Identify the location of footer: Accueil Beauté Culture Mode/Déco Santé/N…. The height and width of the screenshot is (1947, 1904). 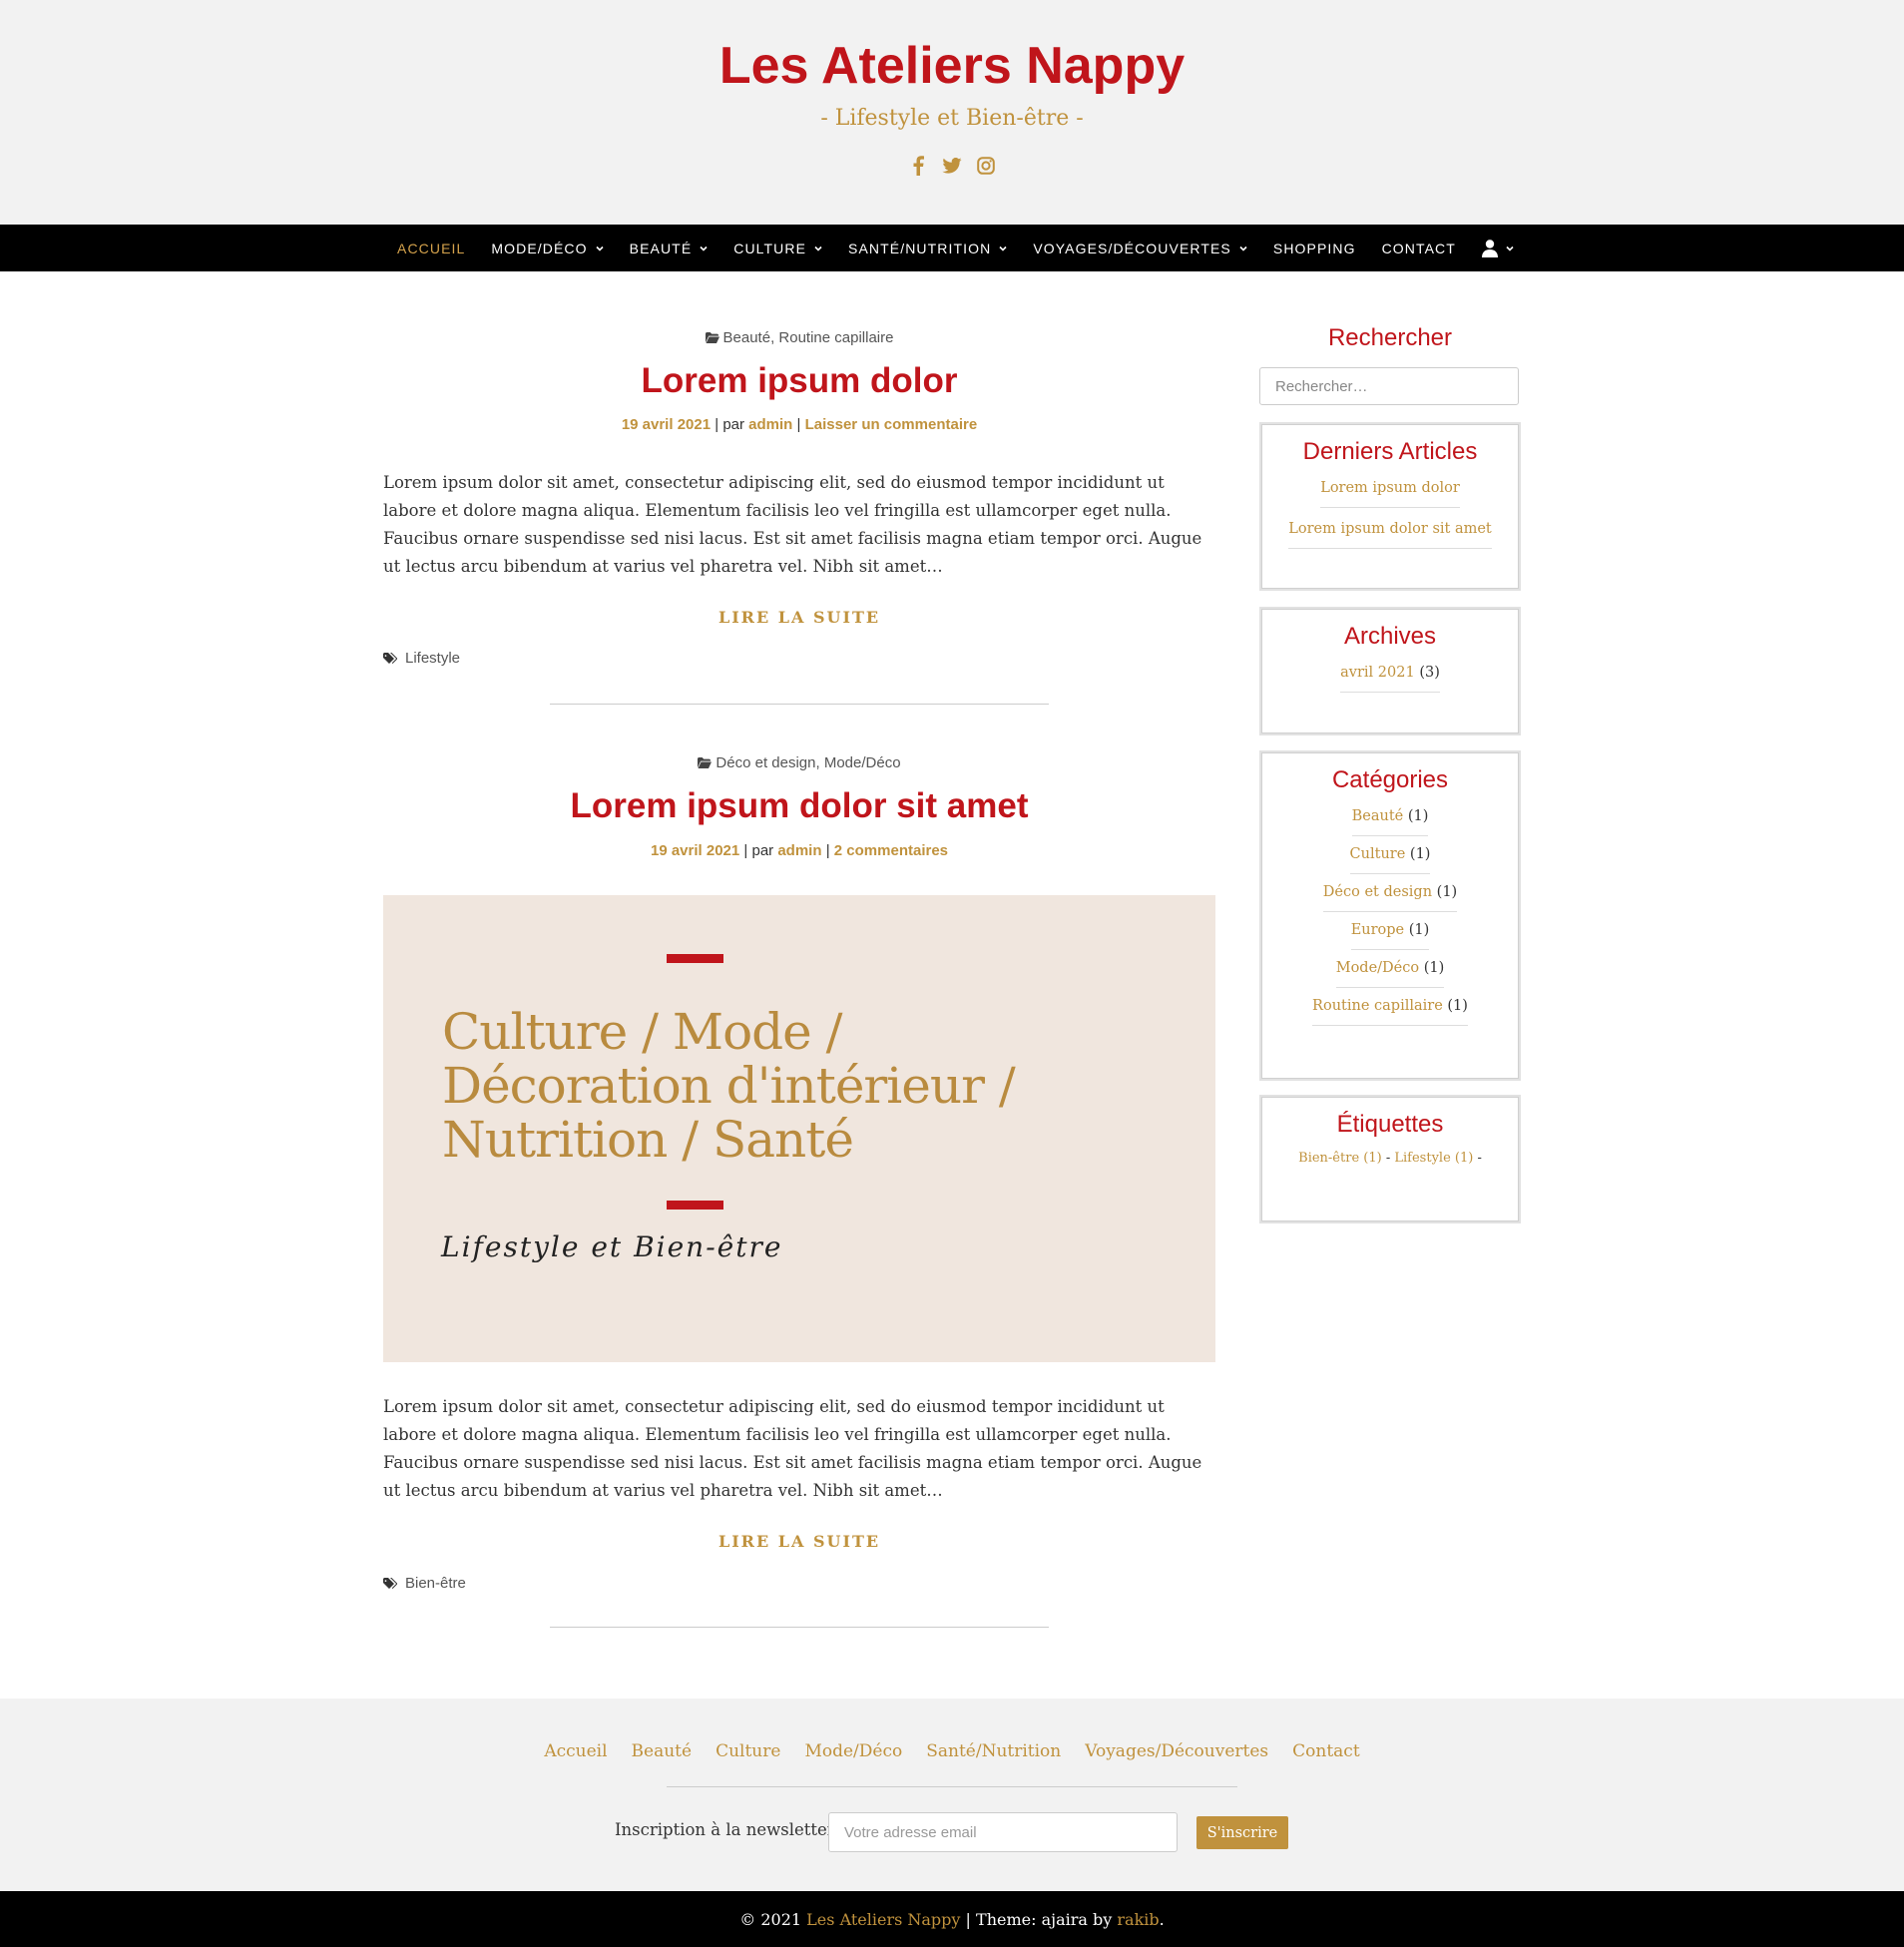
(952, 1795).